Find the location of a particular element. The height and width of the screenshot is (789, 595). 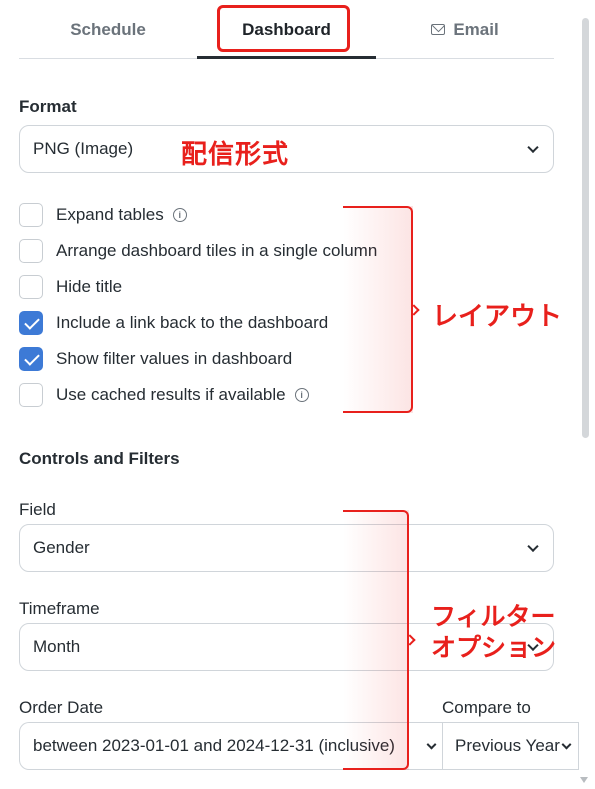

field-select: Gender is located at coordinates (286, 548).